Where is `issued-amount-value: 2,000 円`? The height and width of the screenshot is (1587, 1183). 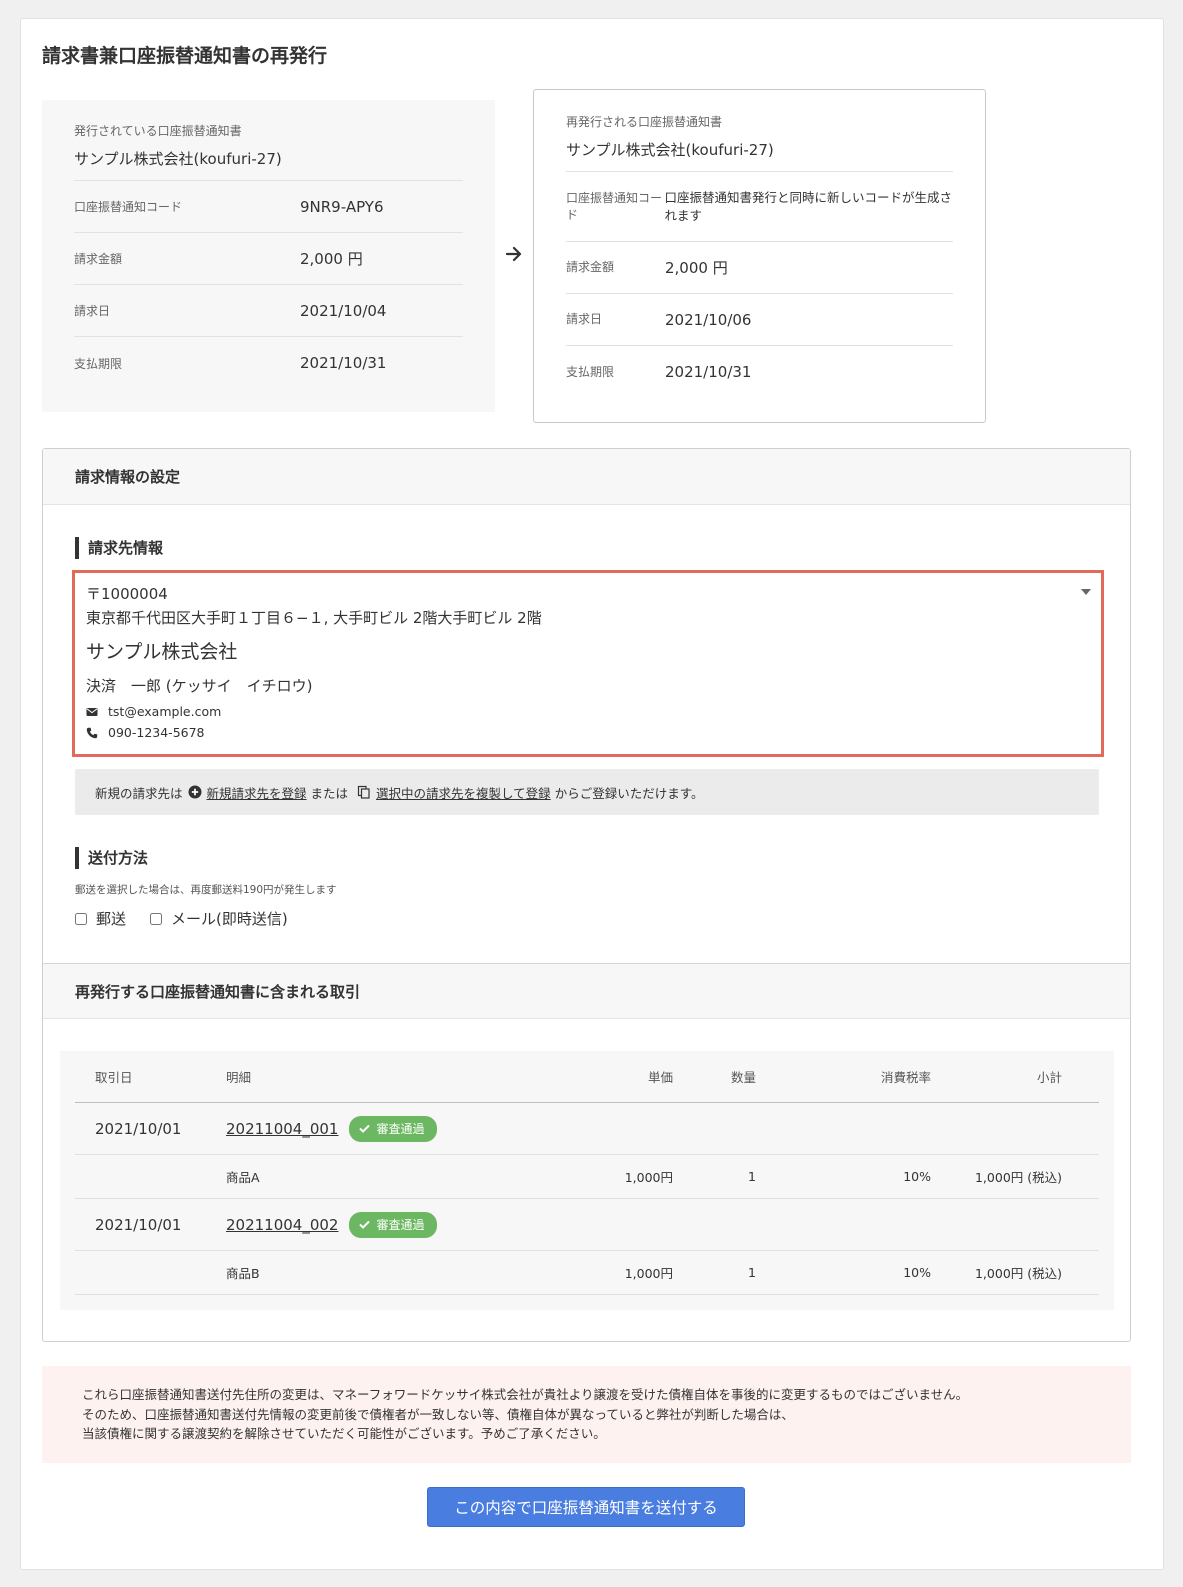
issued-amount-value: 2,000 円 is located at coordinates (331, 259).